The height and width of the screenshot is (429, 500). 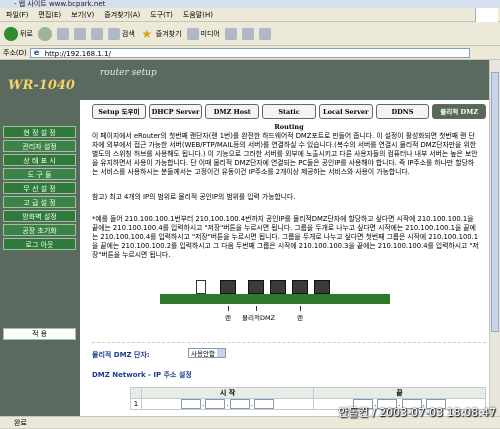 What do you see at coordinates (250, 15) in the screenshot?
I see `menu-bar: 파일(F) 편집(E) 보기(V) 즐겨찾기(A) 도구(T) 도움말(H)` at bounding box center [250, 15].